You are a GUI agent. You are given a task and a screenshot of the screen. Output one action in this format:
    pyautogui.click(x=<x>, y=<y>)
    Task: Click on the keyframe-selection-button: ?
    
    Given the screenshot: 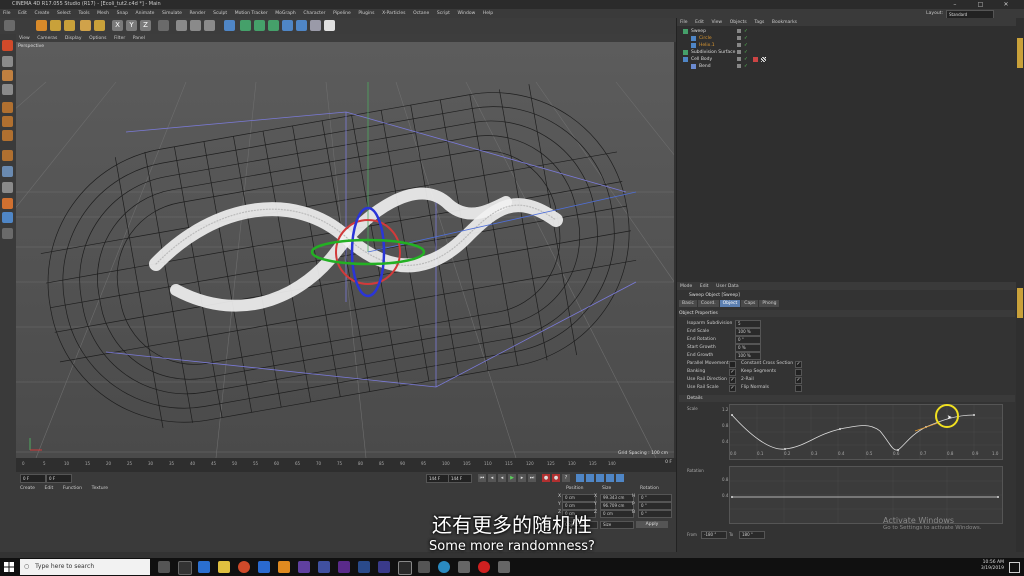 What is the action you would take?
    pyautogui.click(x=566, y=478)
    